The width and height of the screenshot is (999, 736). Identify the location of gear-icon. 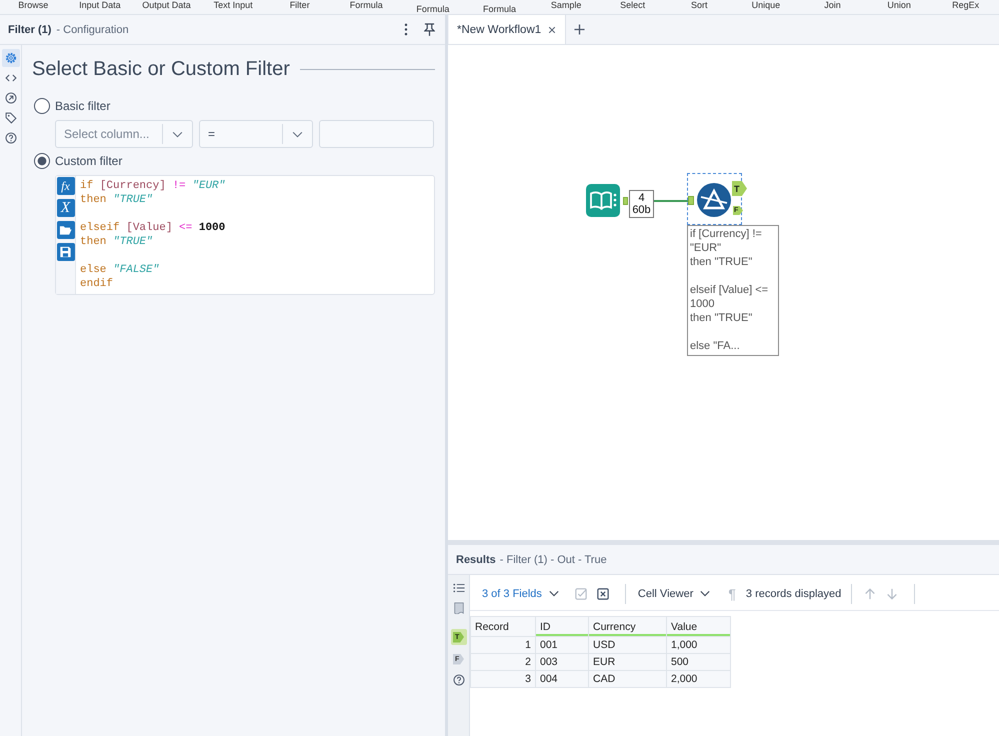
(10, 58).